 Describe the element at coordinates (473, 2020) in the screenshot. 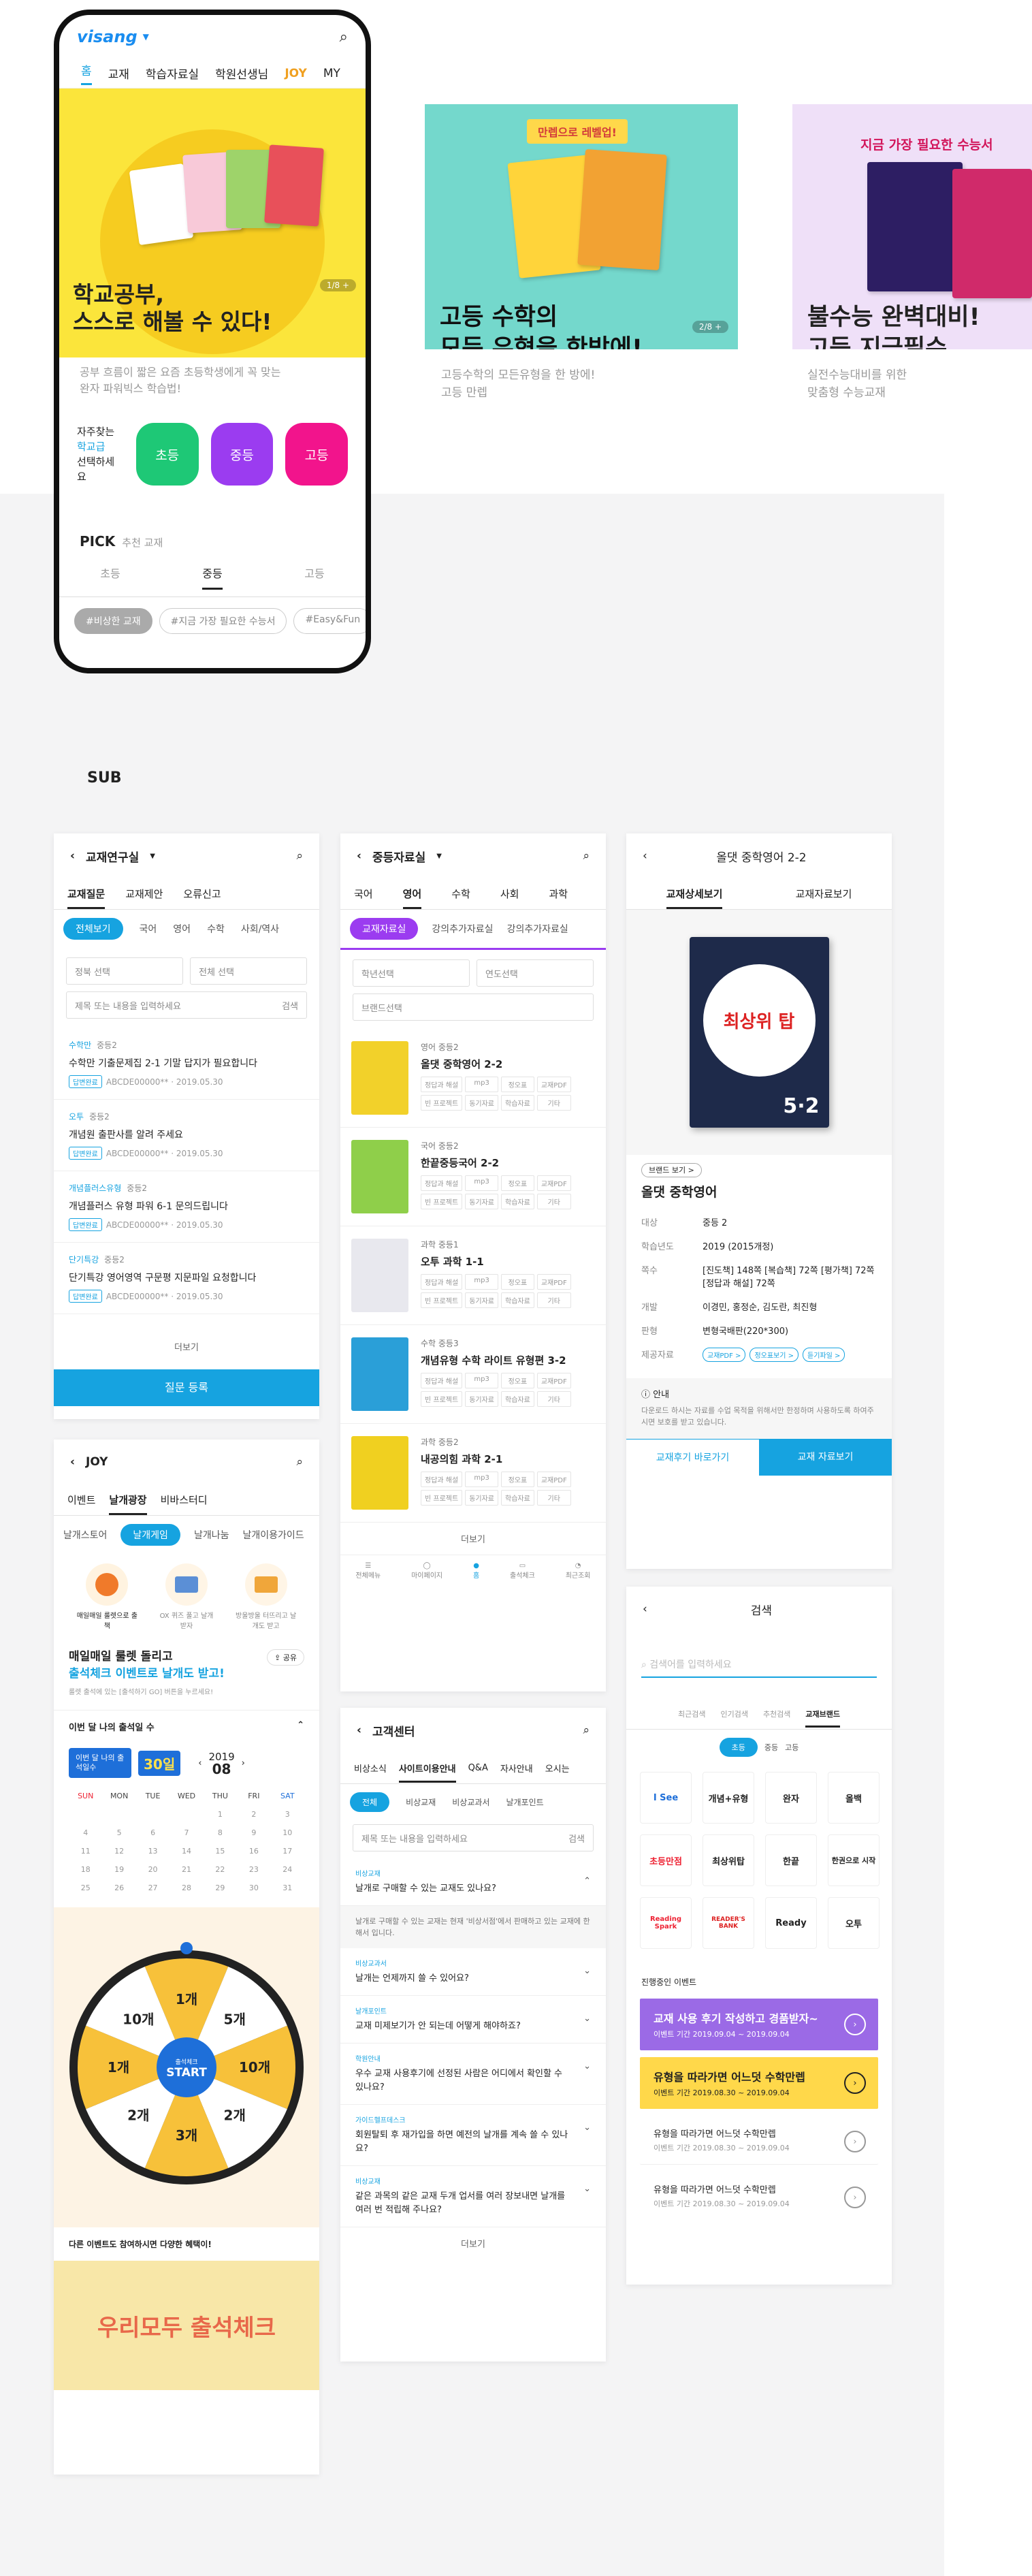

I see `faq-item: 날개포인트 교재 미제보기가 안 되는데 어떻게 해야하죠? ⌄` at that location.